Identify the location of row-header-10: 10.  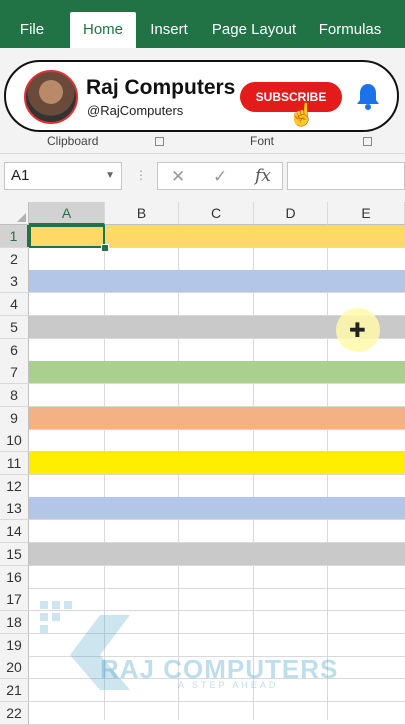
(14, 440).